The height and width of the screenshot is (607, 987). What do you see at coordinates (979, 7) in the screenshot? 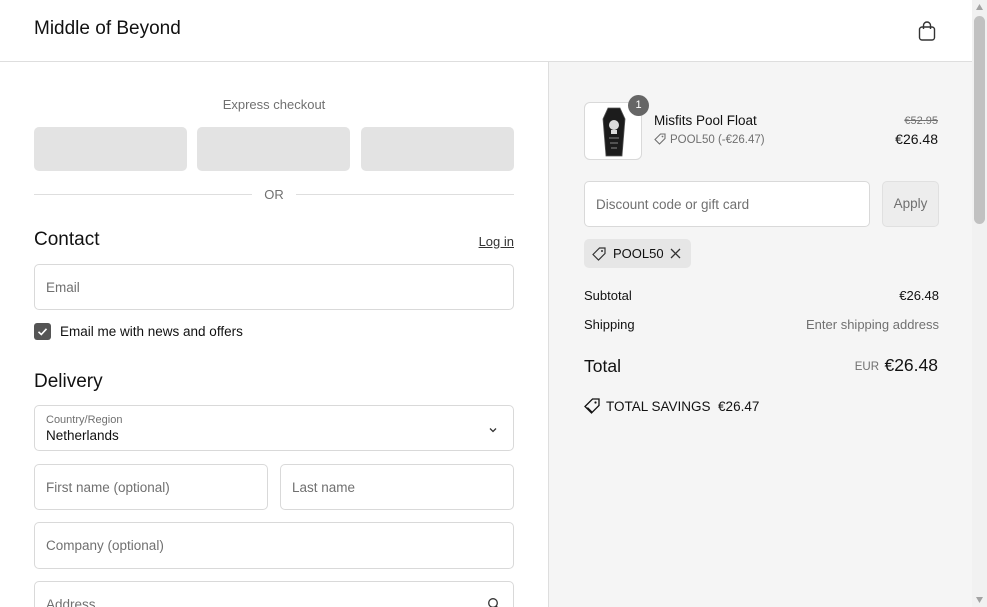
I see `scroll-up-arrow-icon` at bounding box center [979, 7].